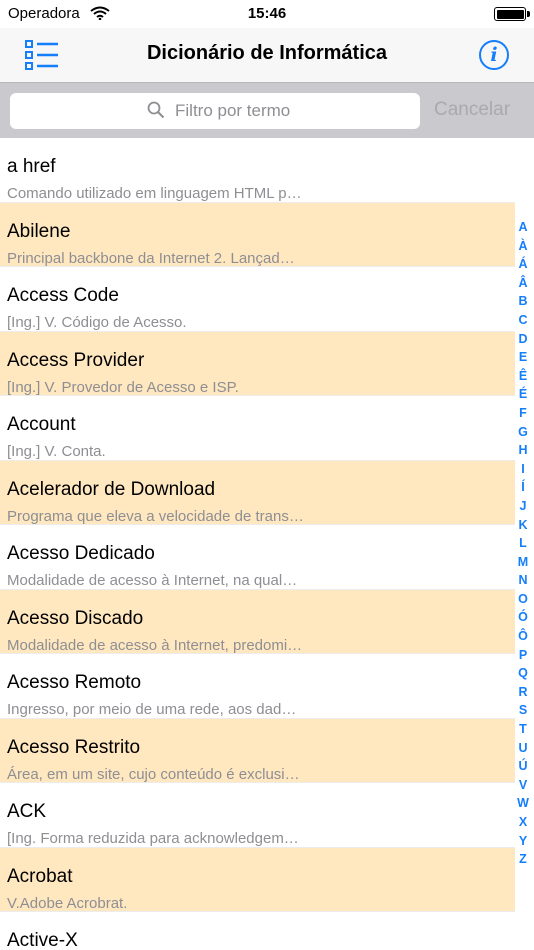 The height and width of the screenshot is (950, 534). I want to click on index-letter: Á, so click(523, 264).